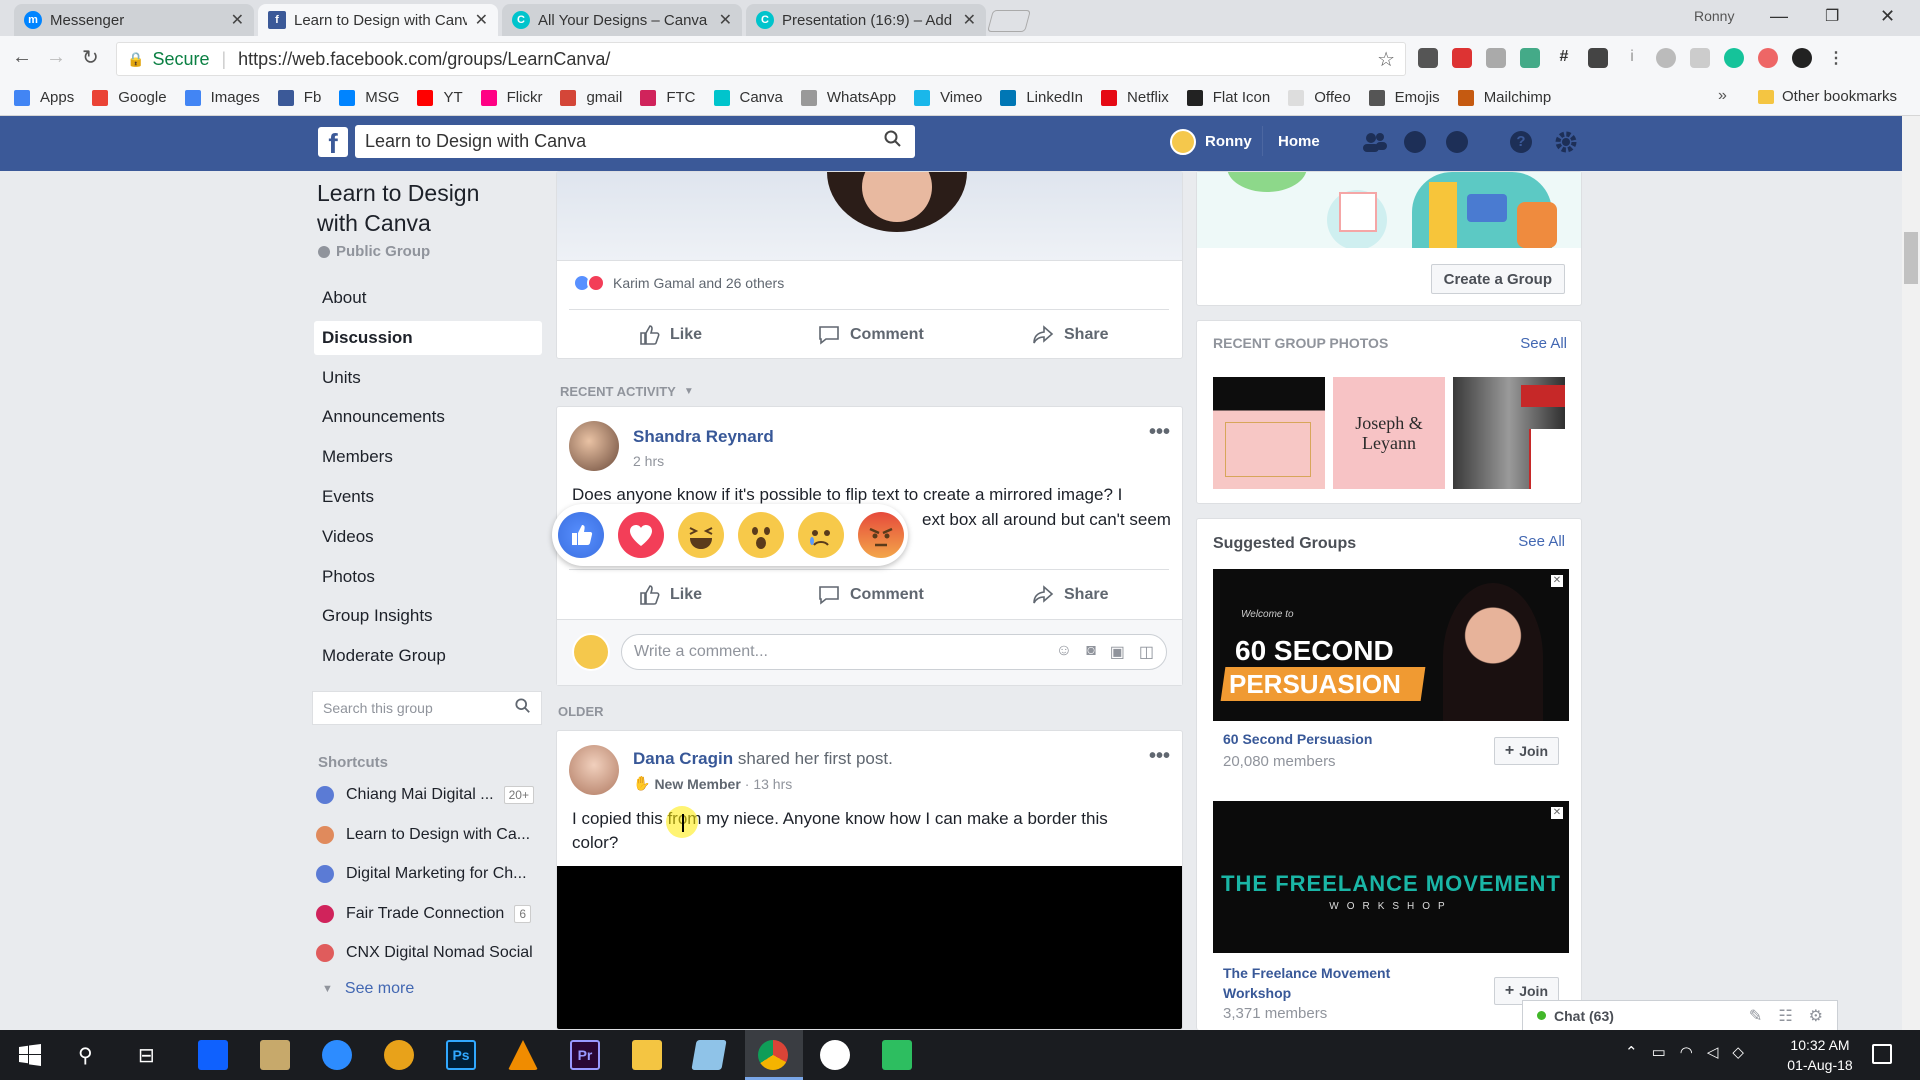 This screenshot has height=1080, width=1920. I want to click on like-button: Like, so click(670, 595).